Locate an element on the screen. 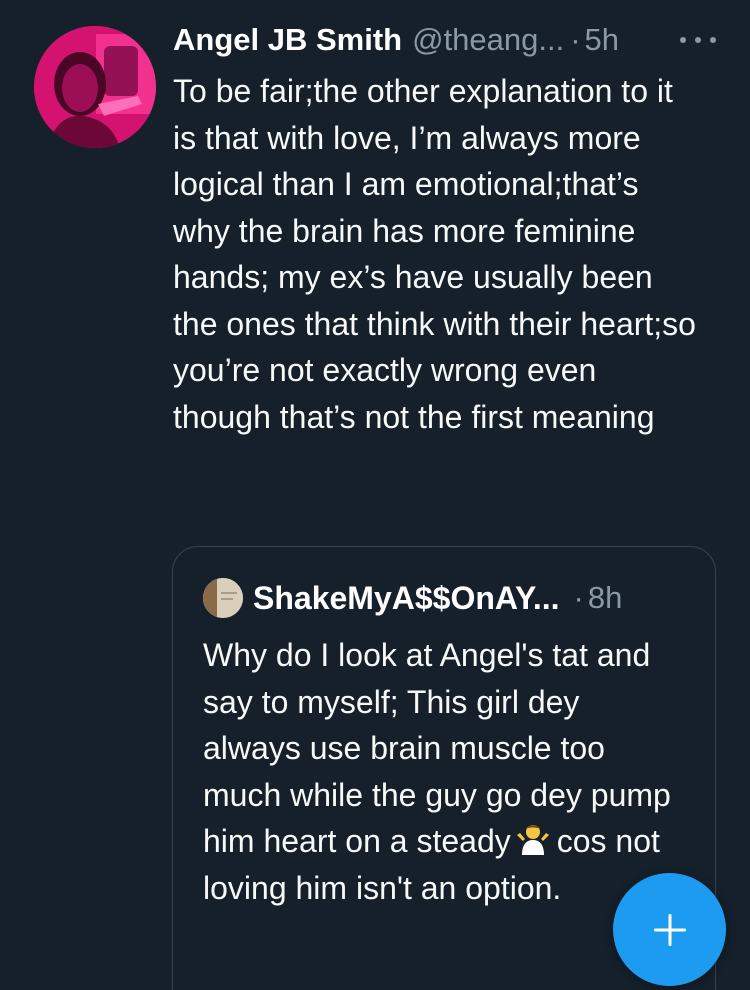  more-options-icon is located at coordinates (698, 40).